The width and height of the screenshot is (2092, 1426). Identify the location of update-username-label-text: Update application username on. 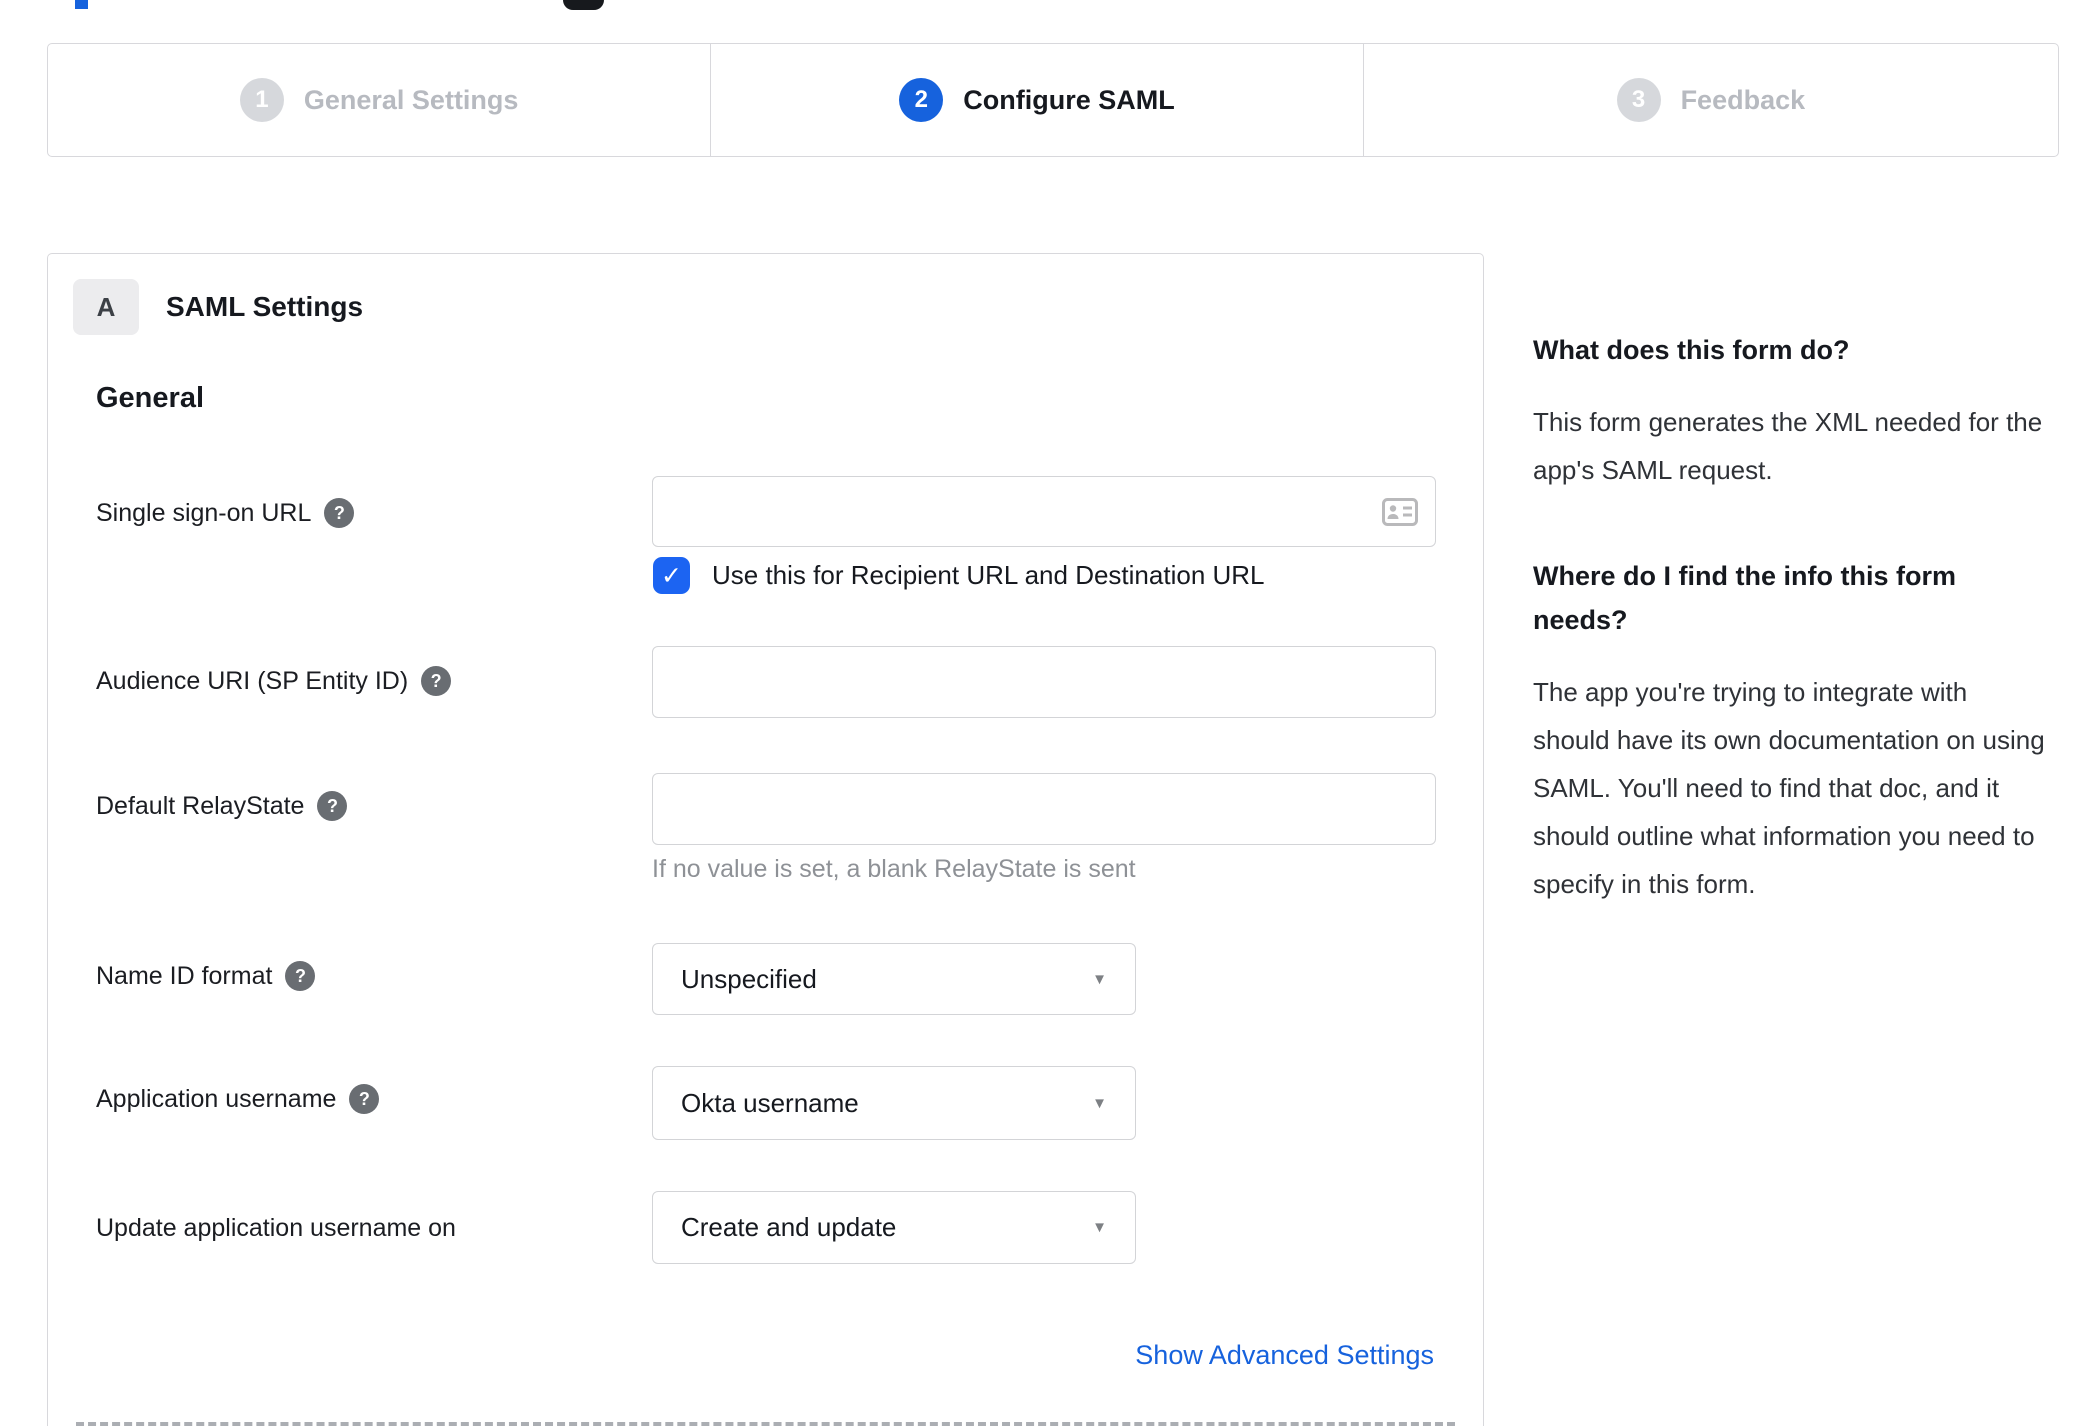
(276, 1228).